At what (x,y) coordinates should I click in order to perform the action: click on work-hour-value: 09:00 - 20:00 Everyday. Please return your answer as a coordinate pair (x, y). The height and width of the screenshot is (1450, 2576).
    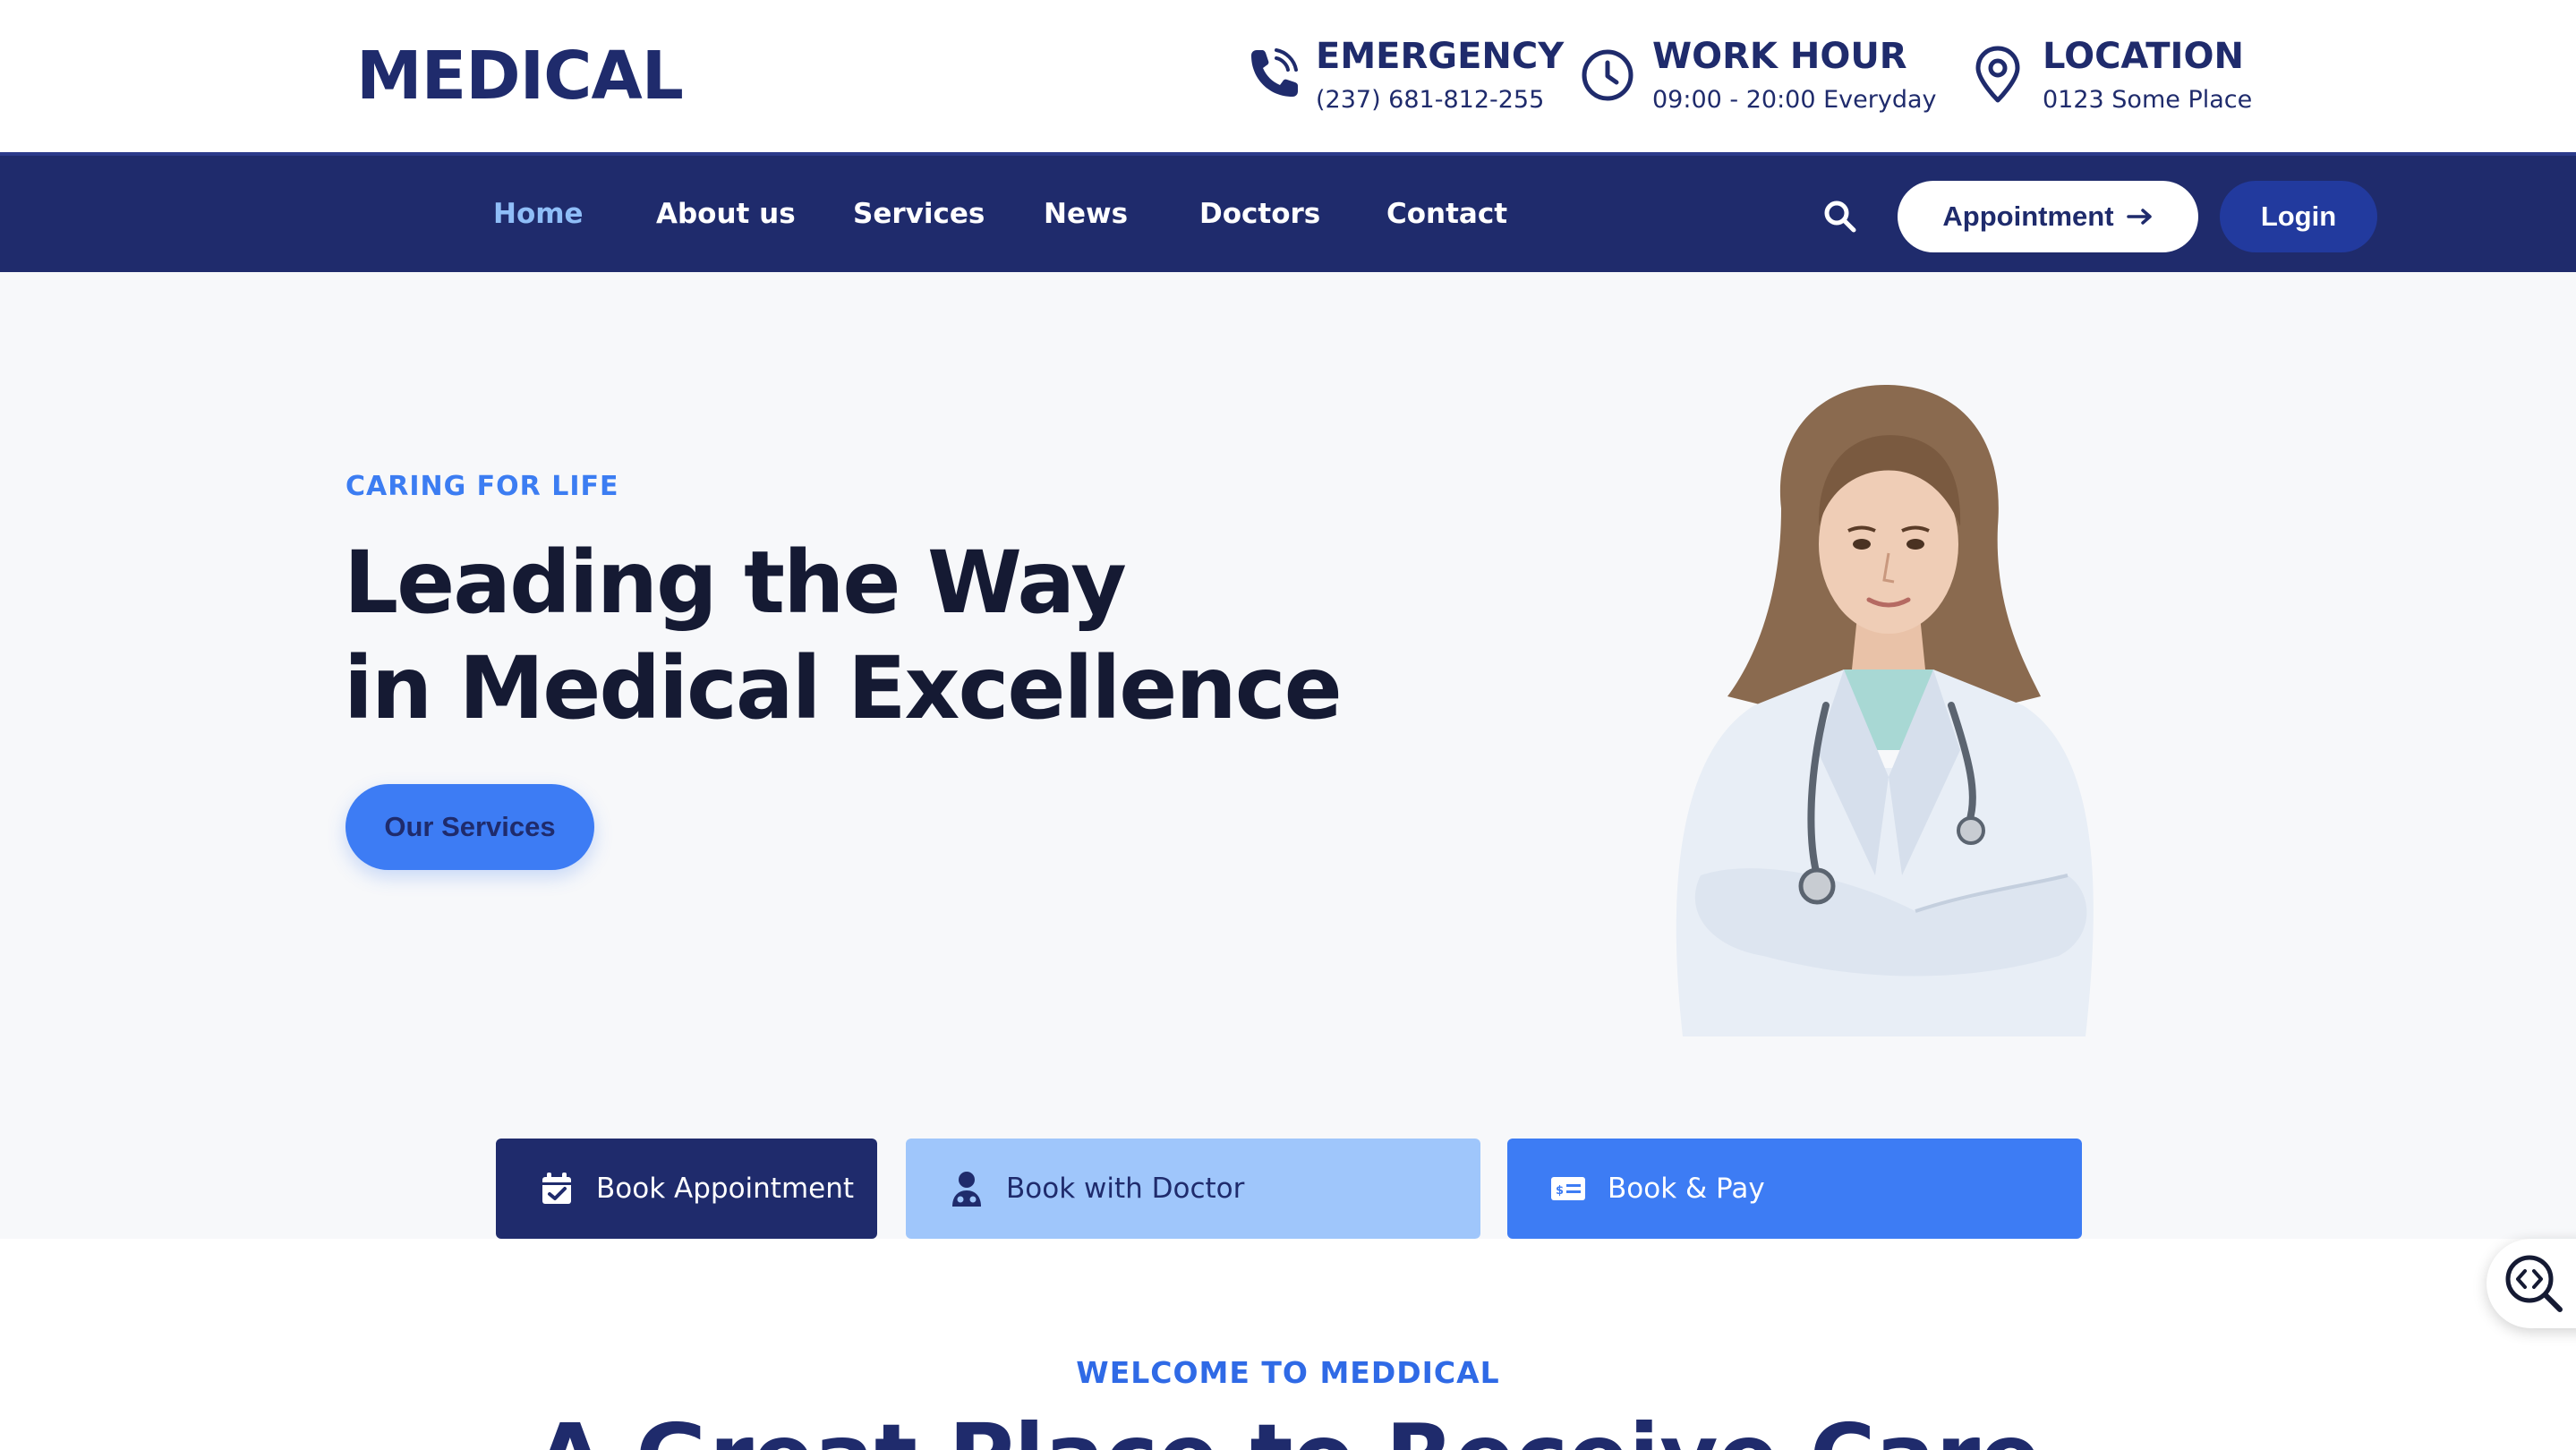
    Looking at the image, I should click on (1794, 100).